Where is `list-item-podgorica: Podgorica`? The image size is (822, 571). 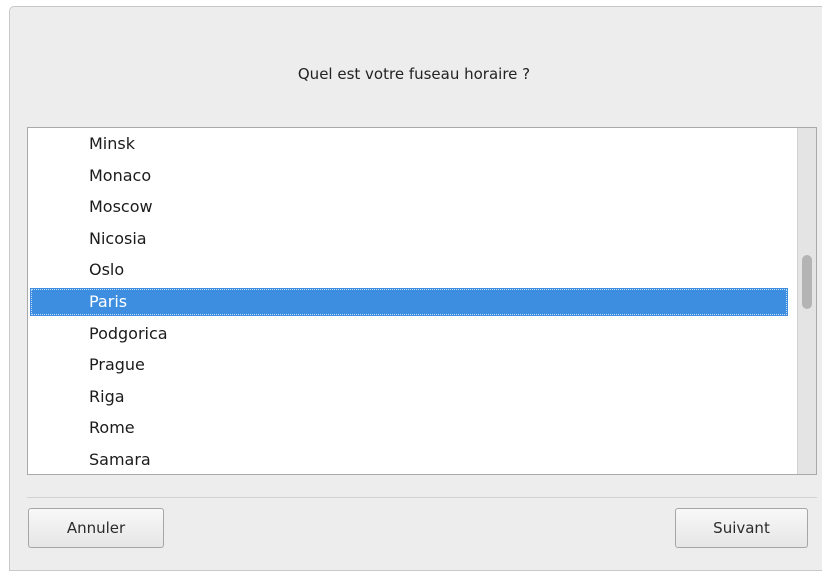 list-item-podgorica: Podgorica is located at coordinates (408, 334).